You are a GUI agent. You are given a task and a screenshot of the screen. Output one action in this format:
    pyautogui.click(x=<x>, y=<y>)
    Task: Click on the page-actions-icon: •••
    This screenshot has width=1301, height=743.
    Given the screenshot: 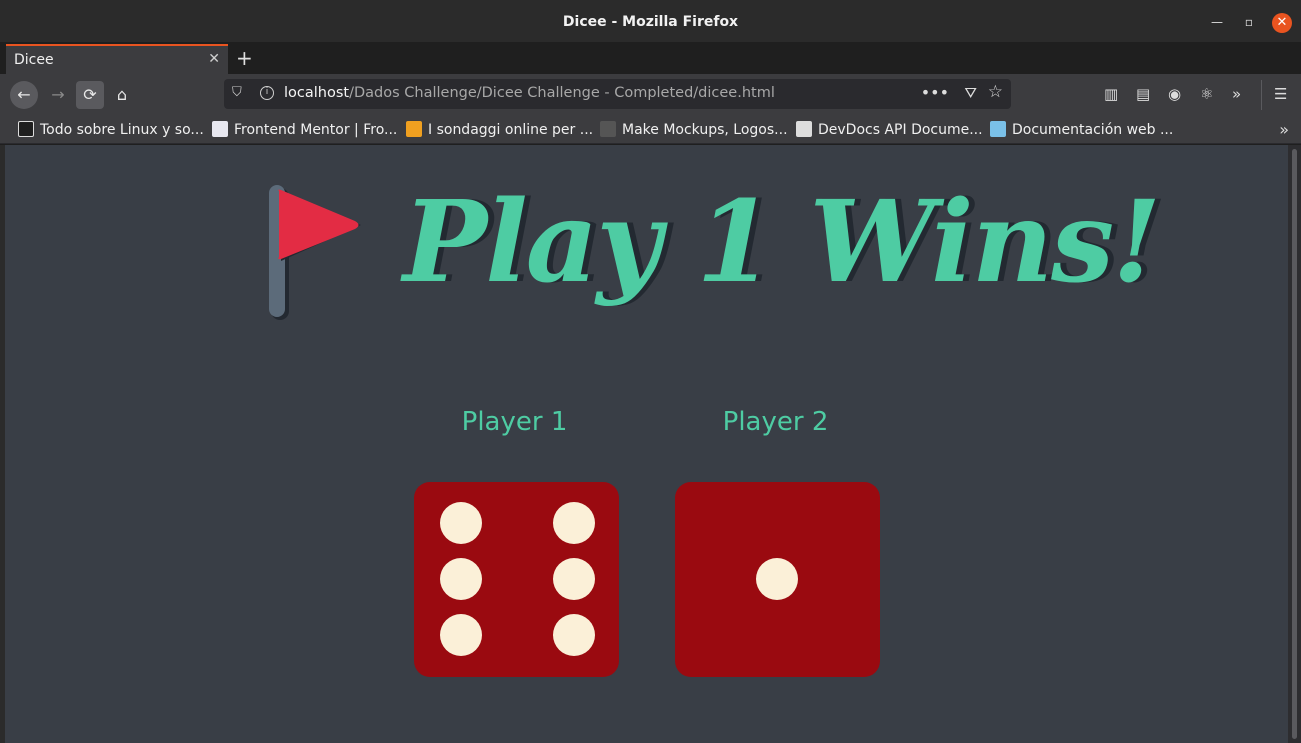 What is the action you would take?
    pyautogui.click(x=935, y=92)
    